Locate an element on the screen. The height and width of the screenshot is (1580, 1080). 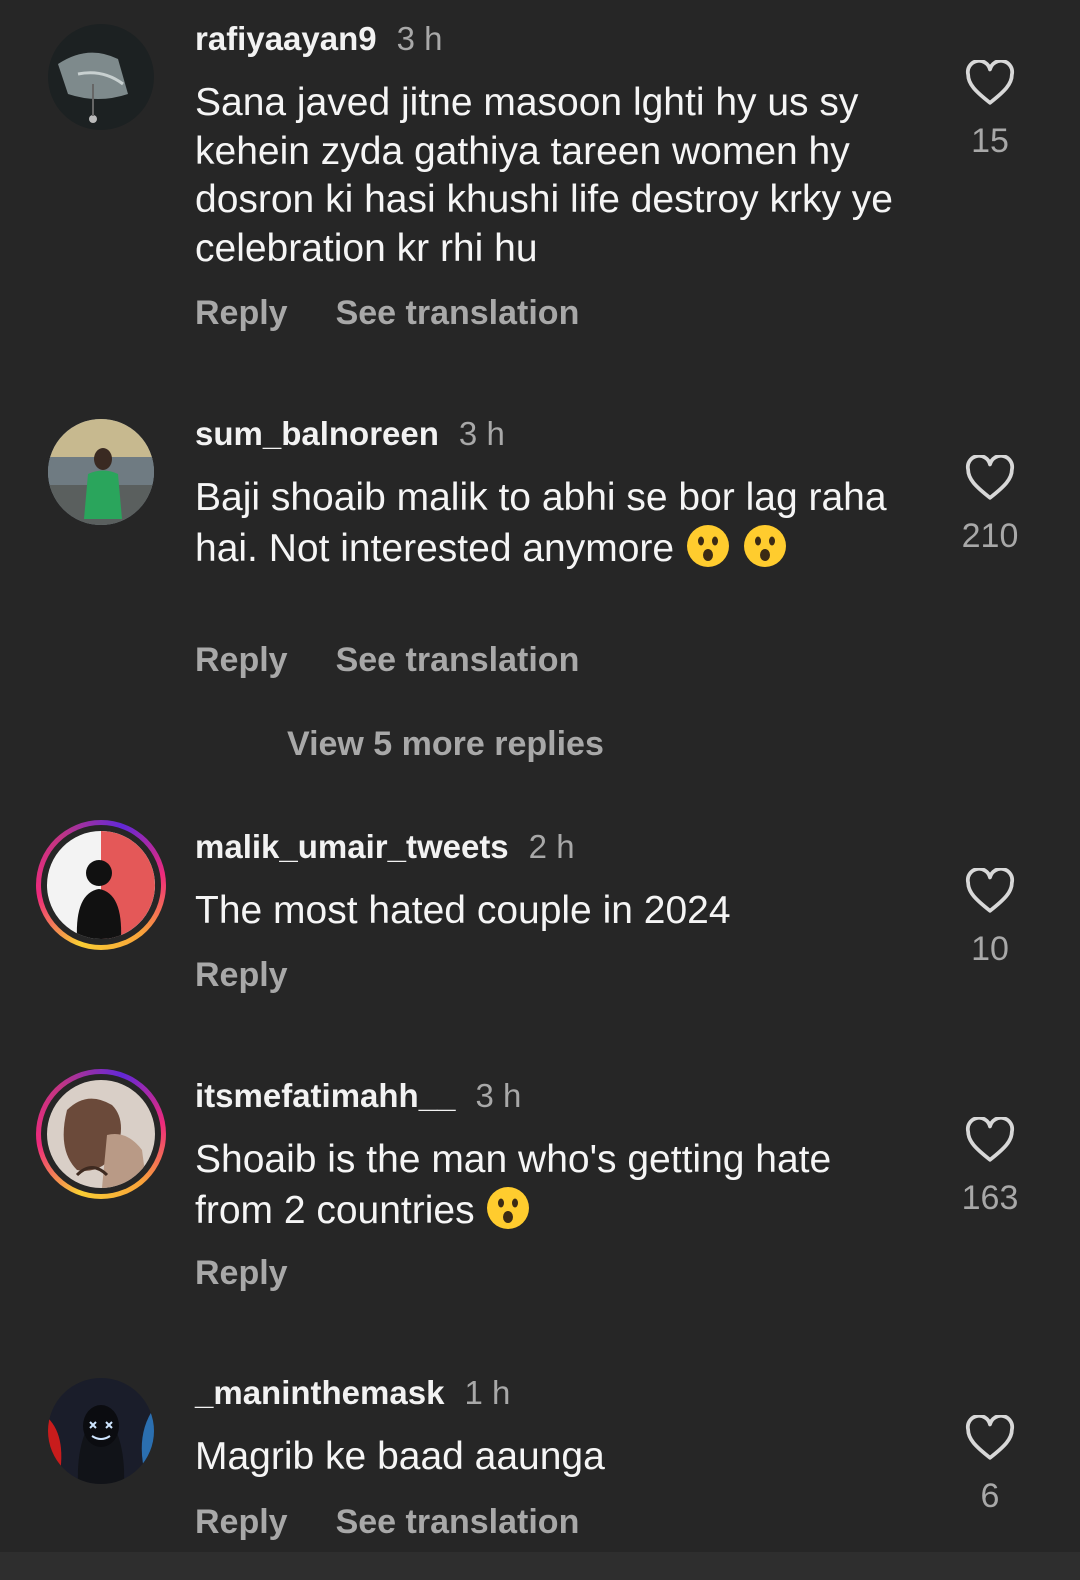
like-button: 210 is located at coordinates (990, 505).